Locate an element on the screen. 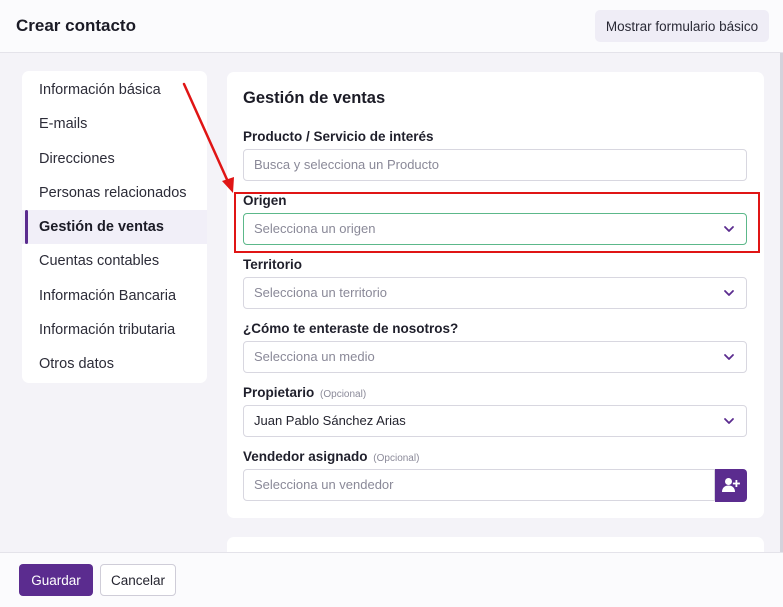 This screenshot has width=783, height=607. origin-select: Selecciona un origen is located at coordinates (495, 229).